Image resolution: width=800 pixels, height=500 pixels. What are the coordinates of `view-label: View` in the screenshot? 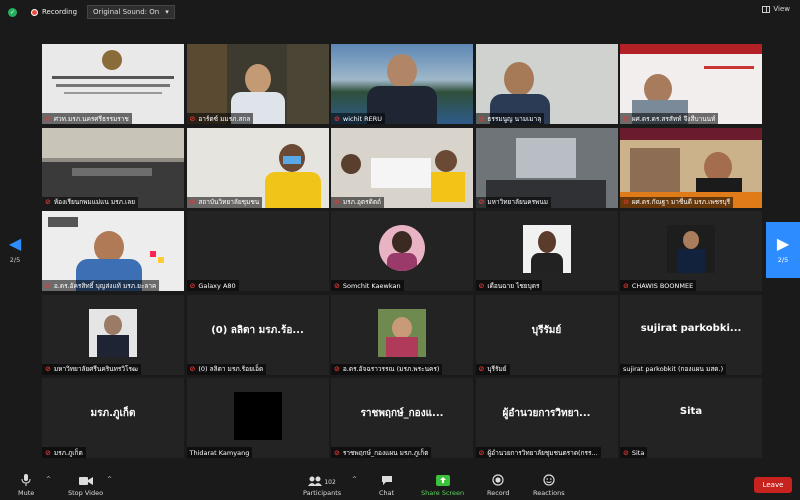 It's located at (781, 9).